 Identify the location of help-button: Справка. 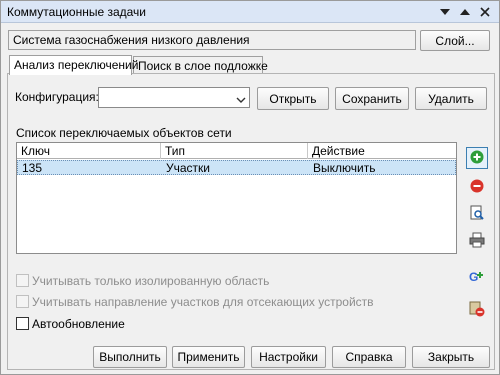
(369, 357).